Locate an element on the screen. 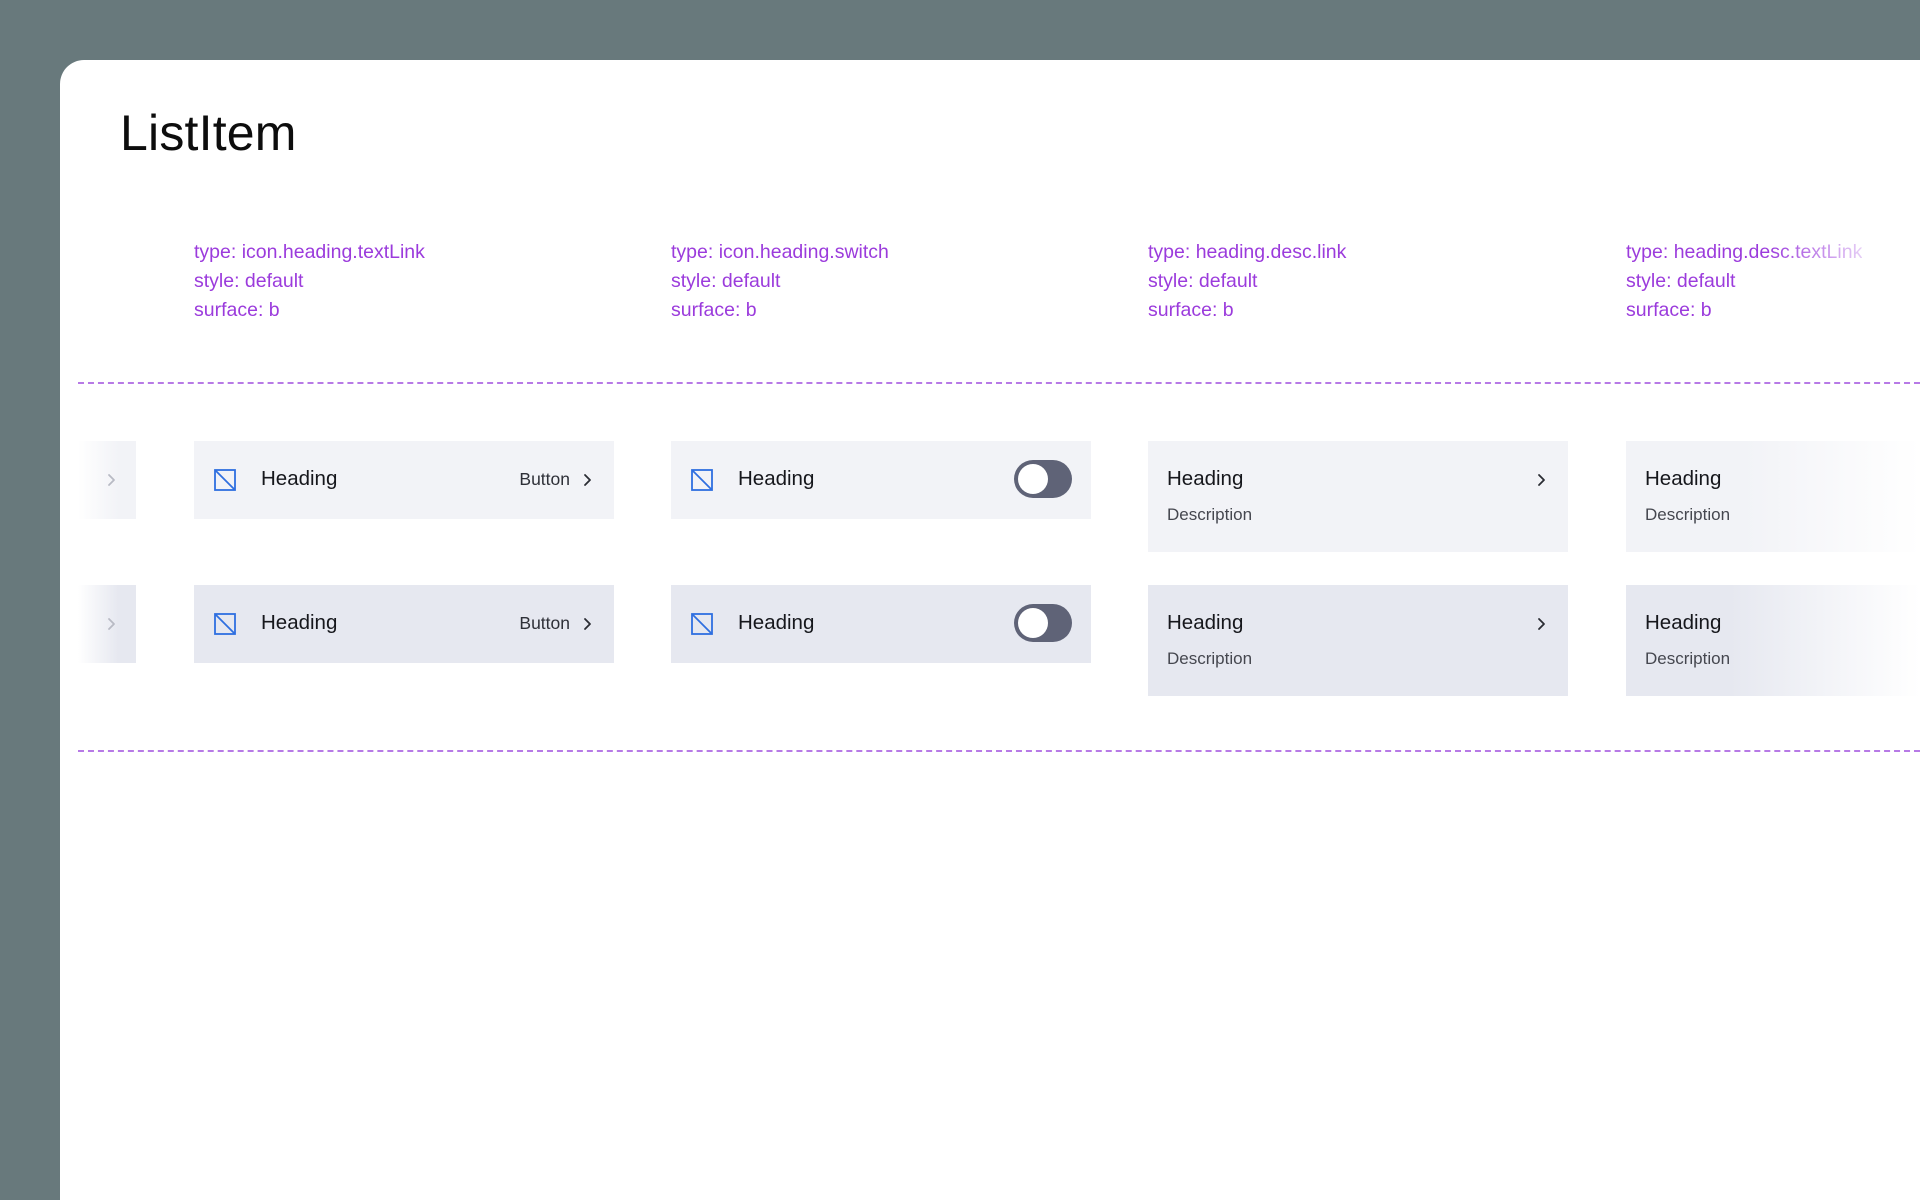 The height and width of the screenshot is (1200, 1920). spec-type: type: icon.heading.switch is located at coordinates (780, 252).